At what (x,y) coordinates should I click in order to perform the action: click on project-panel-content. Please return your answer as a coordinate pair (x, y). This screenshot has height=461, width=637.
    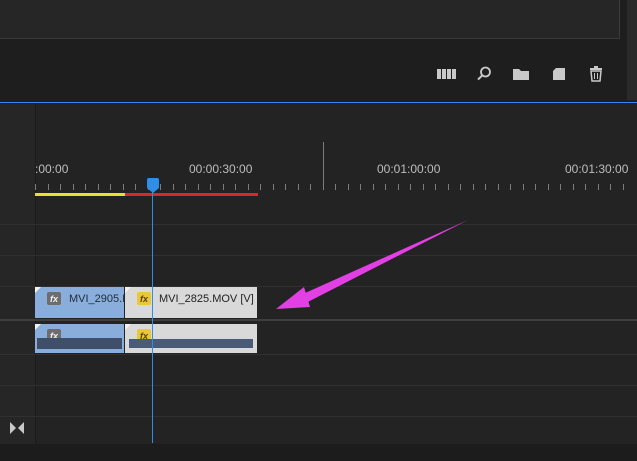
    Looking at the image, I should click on (310, 19).